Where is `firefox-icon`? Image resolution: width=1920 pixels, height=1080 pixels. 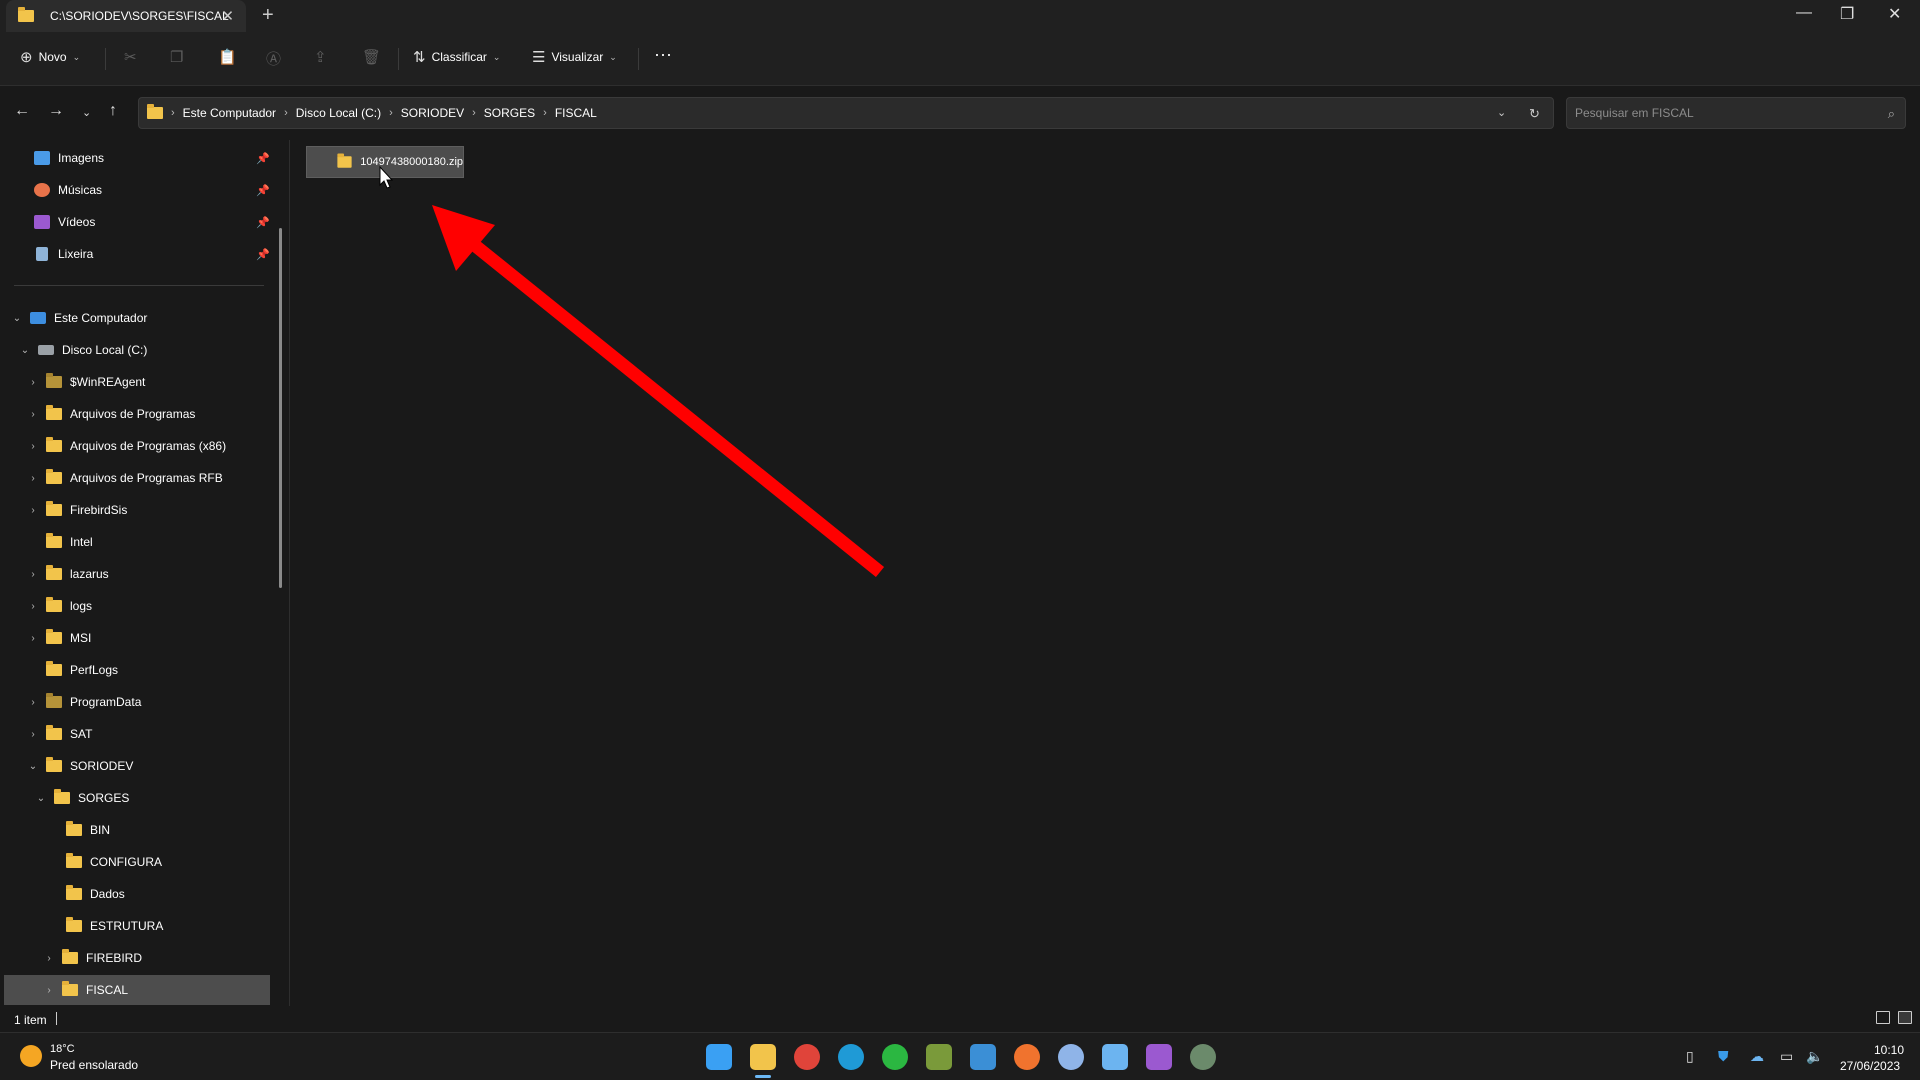
firefox-icon is located at coordinates (1027, 1057).